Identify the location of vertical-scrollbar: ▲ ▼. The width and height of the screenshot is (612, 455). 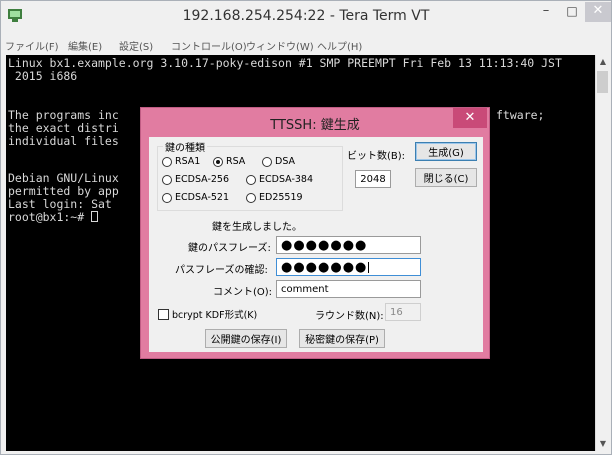
(602, 253).